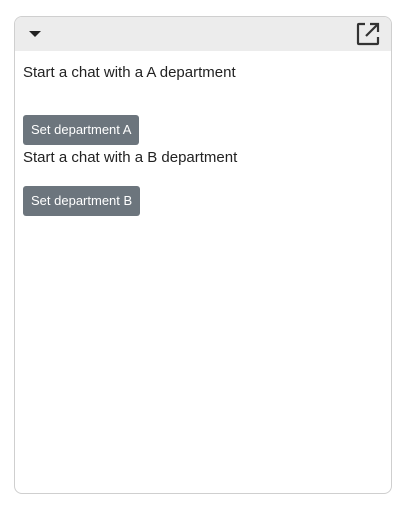  I want to click on widget-header, so click(203, 34).